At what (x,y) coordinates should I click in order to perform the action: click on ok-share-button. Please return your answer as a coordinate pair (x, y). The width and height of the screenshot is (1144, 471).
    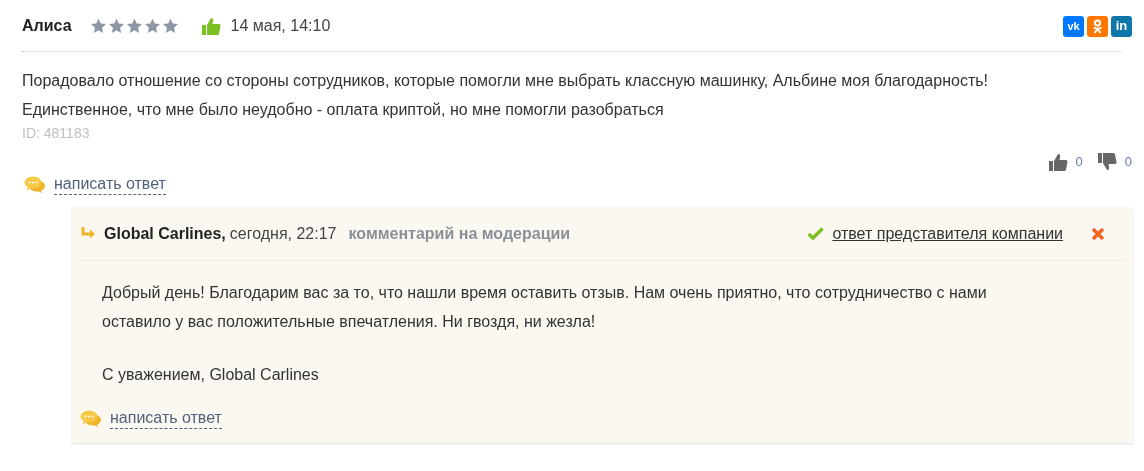
    Looking at the image, I should click on (1097, 26).